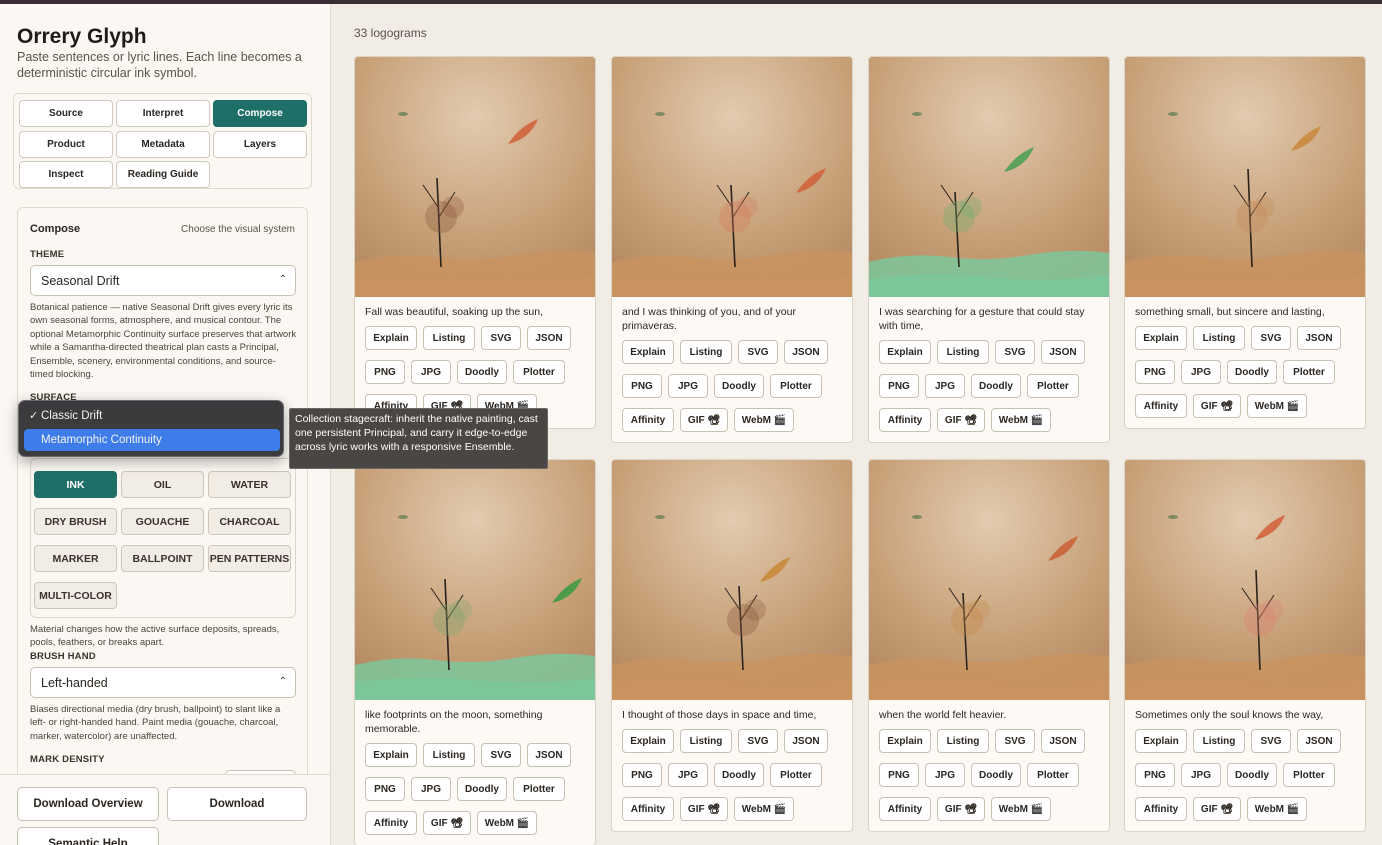 The width and height of the screenshot is (1382, 845). What do you see at coordinates (162, 484) in the screenshot?
I see `material-oil: OIL` at bounding box center [162, 484].